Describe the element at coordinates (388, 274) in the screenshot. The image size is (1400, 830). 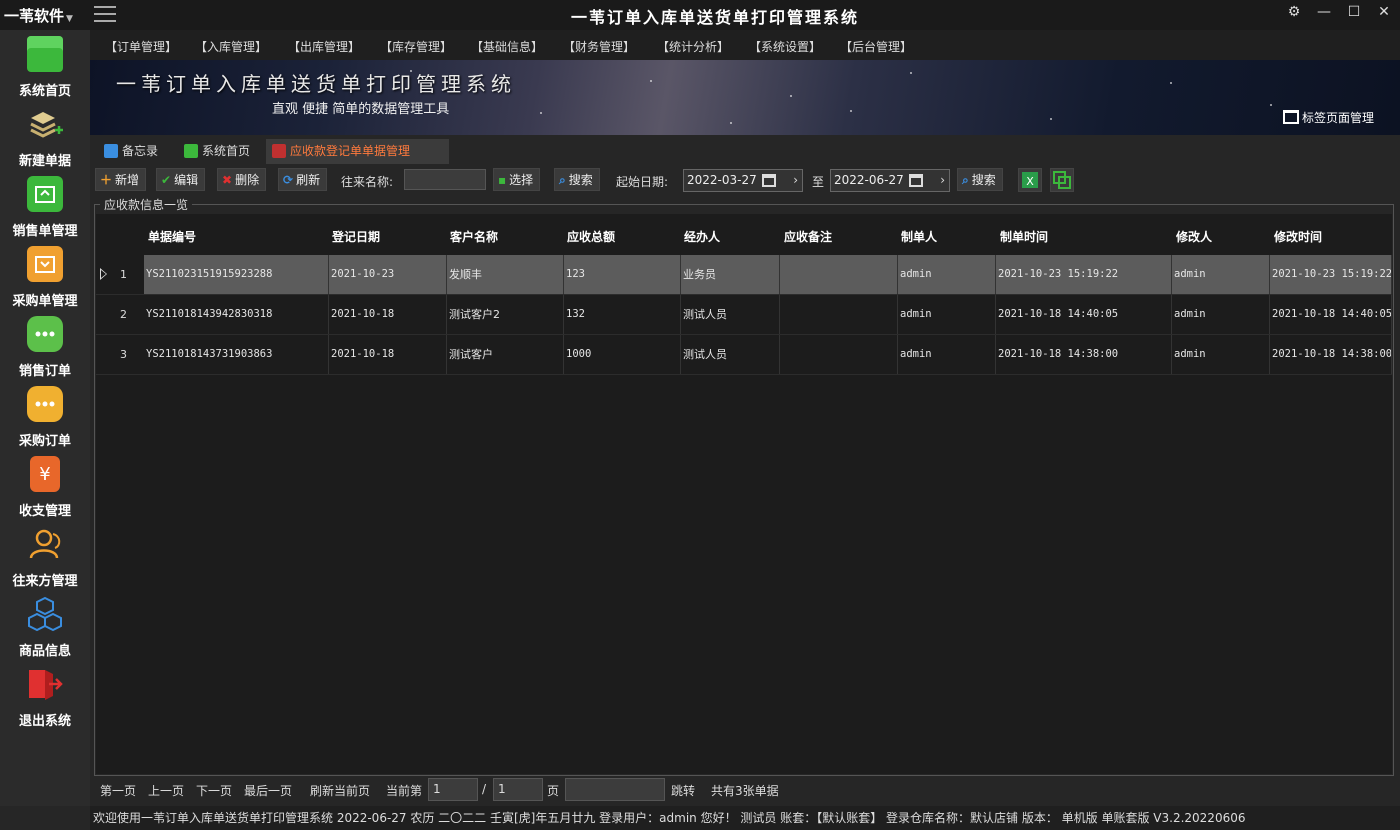
I see `cell-date: 2021-10-23` at that location.